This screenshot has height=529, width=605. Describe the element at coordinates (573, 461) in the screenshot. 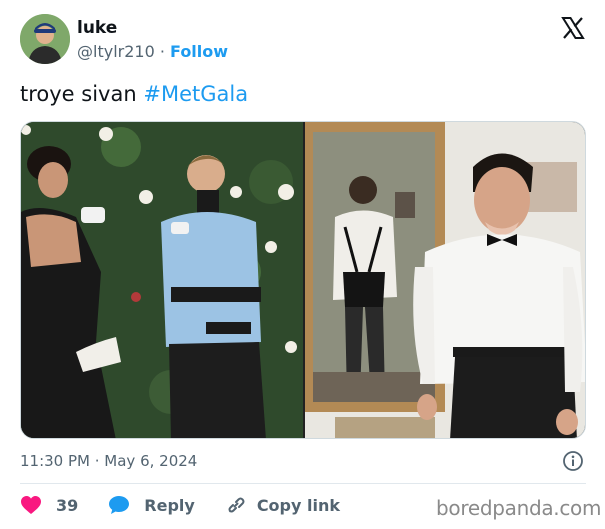

I see `info-icon` at that location.